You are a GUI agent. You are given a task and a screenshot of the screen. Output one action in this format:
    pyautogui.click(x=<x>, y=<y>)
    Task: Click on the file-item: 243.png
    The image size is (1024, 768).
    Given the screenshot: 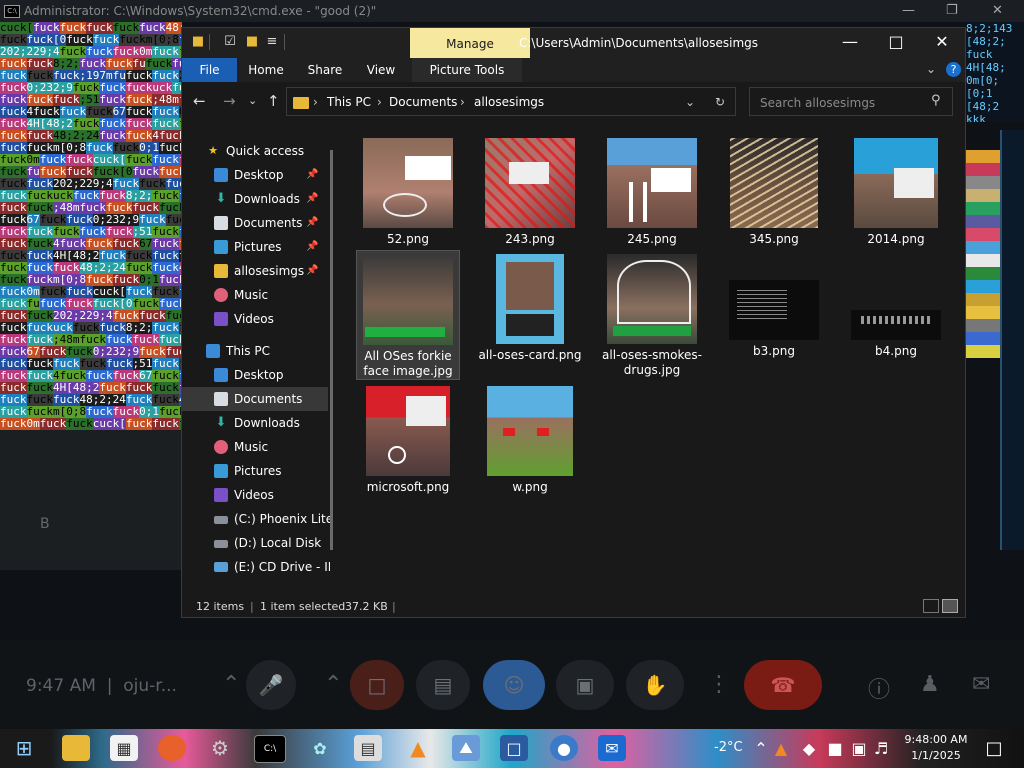 What is the action you would take?
    pyautogui.click(x=530, y=190)
    